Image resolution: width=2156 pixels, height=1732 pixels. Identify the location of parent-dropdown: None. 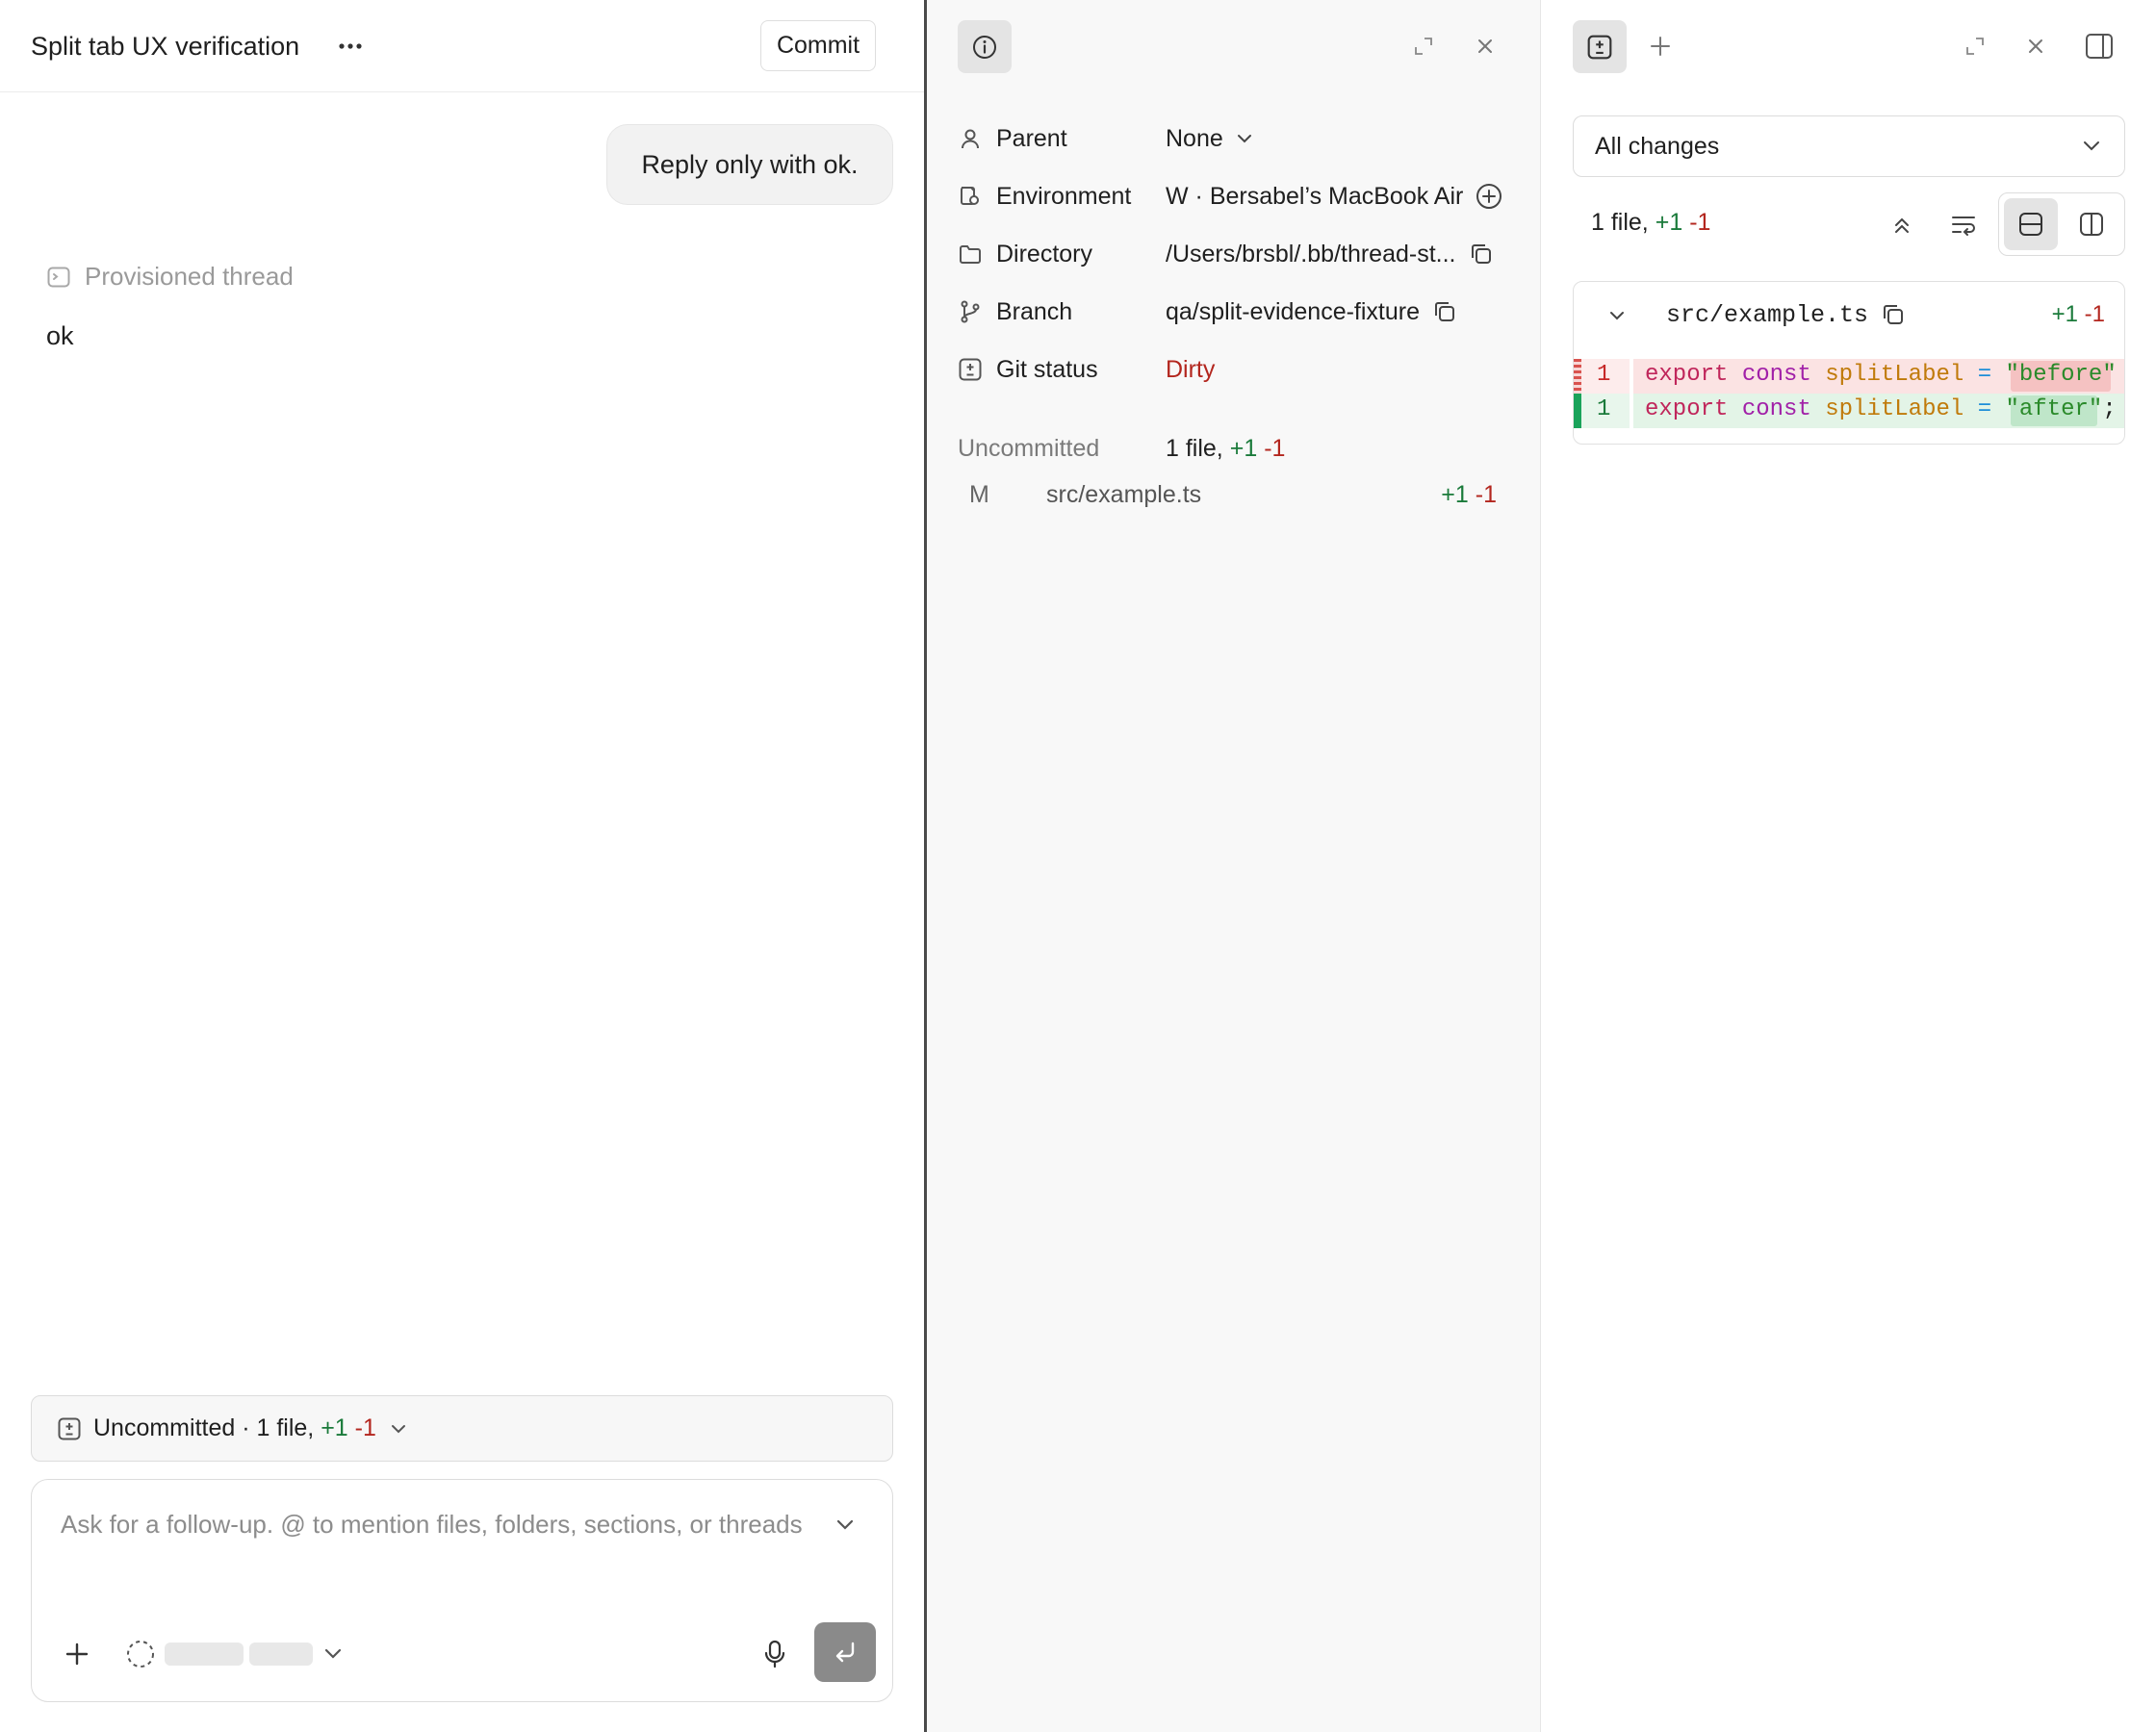
(1210, 139).